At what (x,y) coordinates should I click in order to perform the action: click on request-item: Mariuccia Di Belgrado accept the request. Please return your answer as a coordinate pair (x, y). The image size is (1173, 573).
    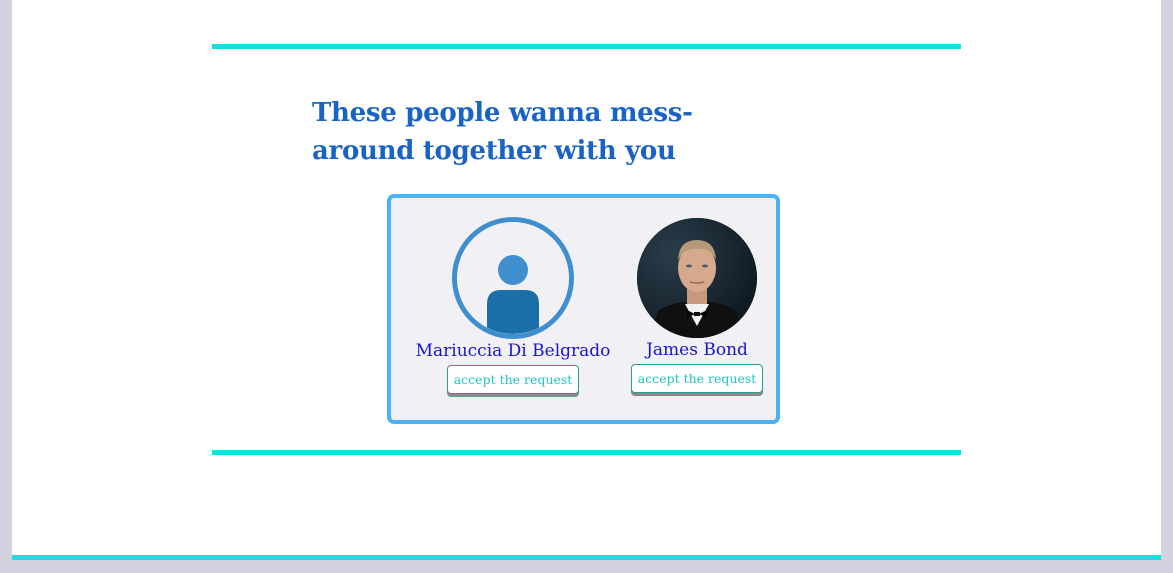
    Looking at the image, I should click on (513, 305).